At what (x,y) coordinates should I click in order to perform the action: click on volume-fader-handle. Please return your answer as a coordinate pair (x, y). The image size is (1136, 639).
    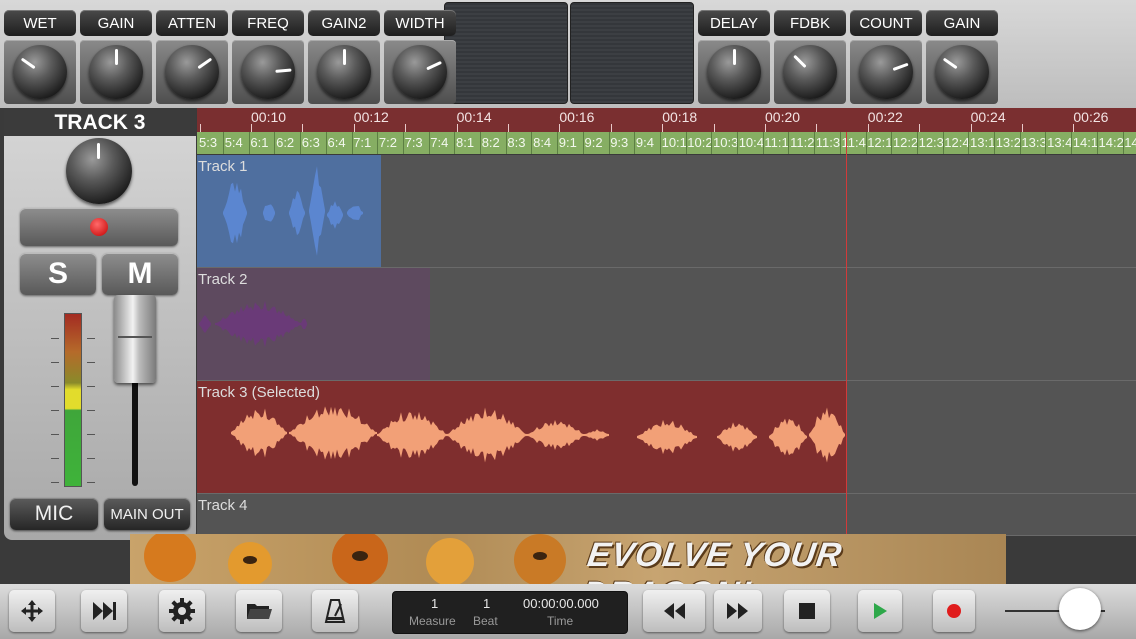
    Looking at the image, I should click on (135, 339).